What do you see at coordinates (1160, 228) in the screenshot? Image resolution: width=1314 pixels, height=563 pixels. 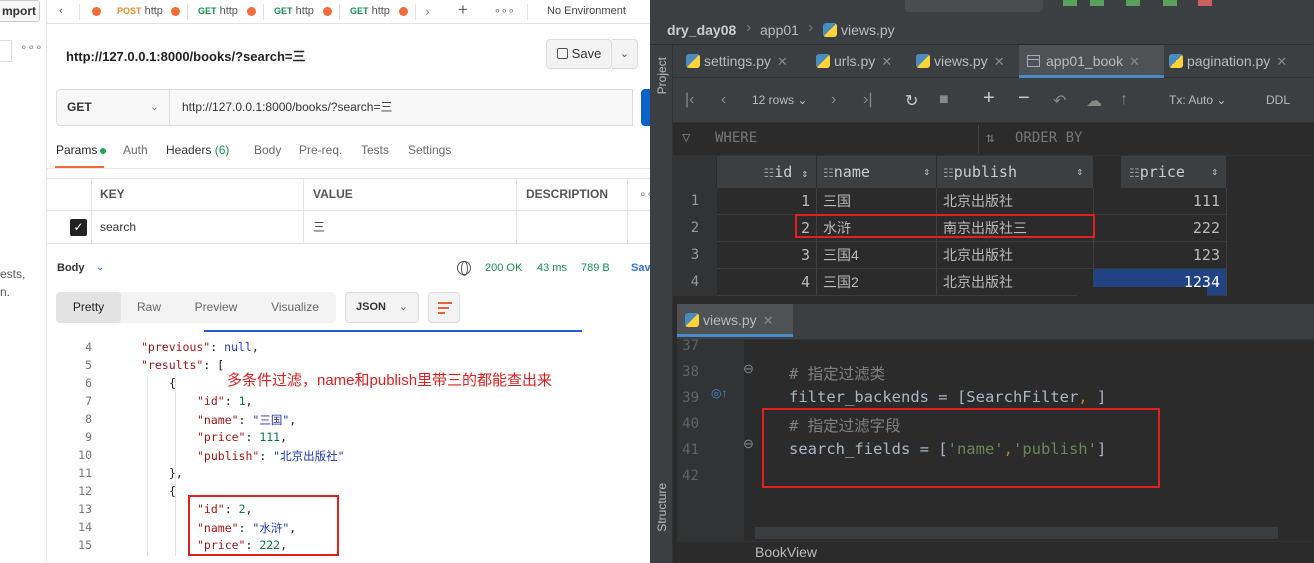 I see `cell-price: 222` at bounding box center [1160, 228].